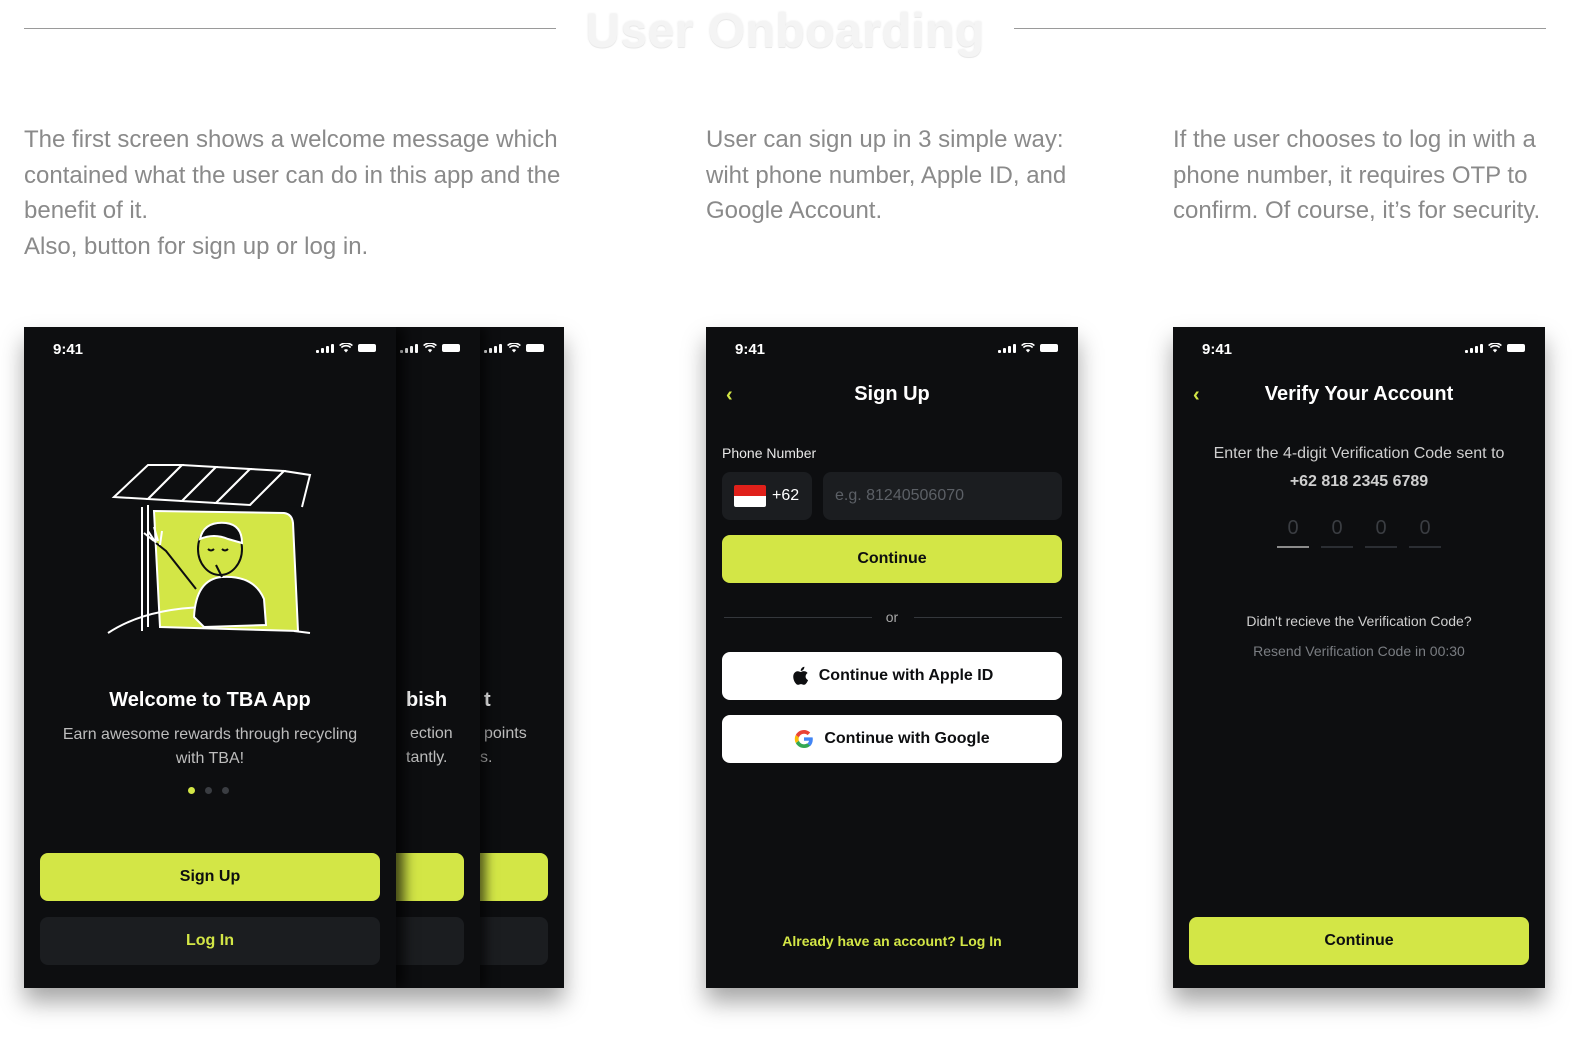 The height and width of the screenshot is (1037, 1582). I want to click on otp-digit-4: 0, so click(1425, 532).